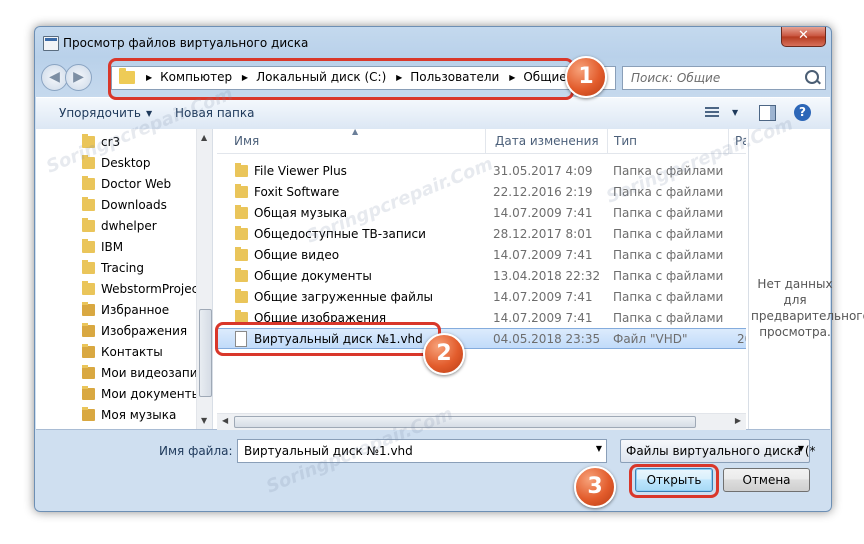 This screenshot has height=544, width=864. I want to click on music-folder-icon, so click(88, 414).